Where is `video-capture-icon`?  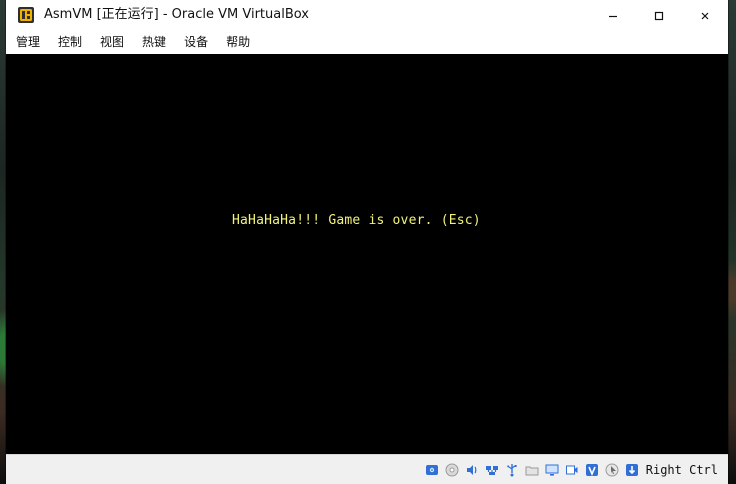
video-capture-icon is located at coordinates (572, 470).